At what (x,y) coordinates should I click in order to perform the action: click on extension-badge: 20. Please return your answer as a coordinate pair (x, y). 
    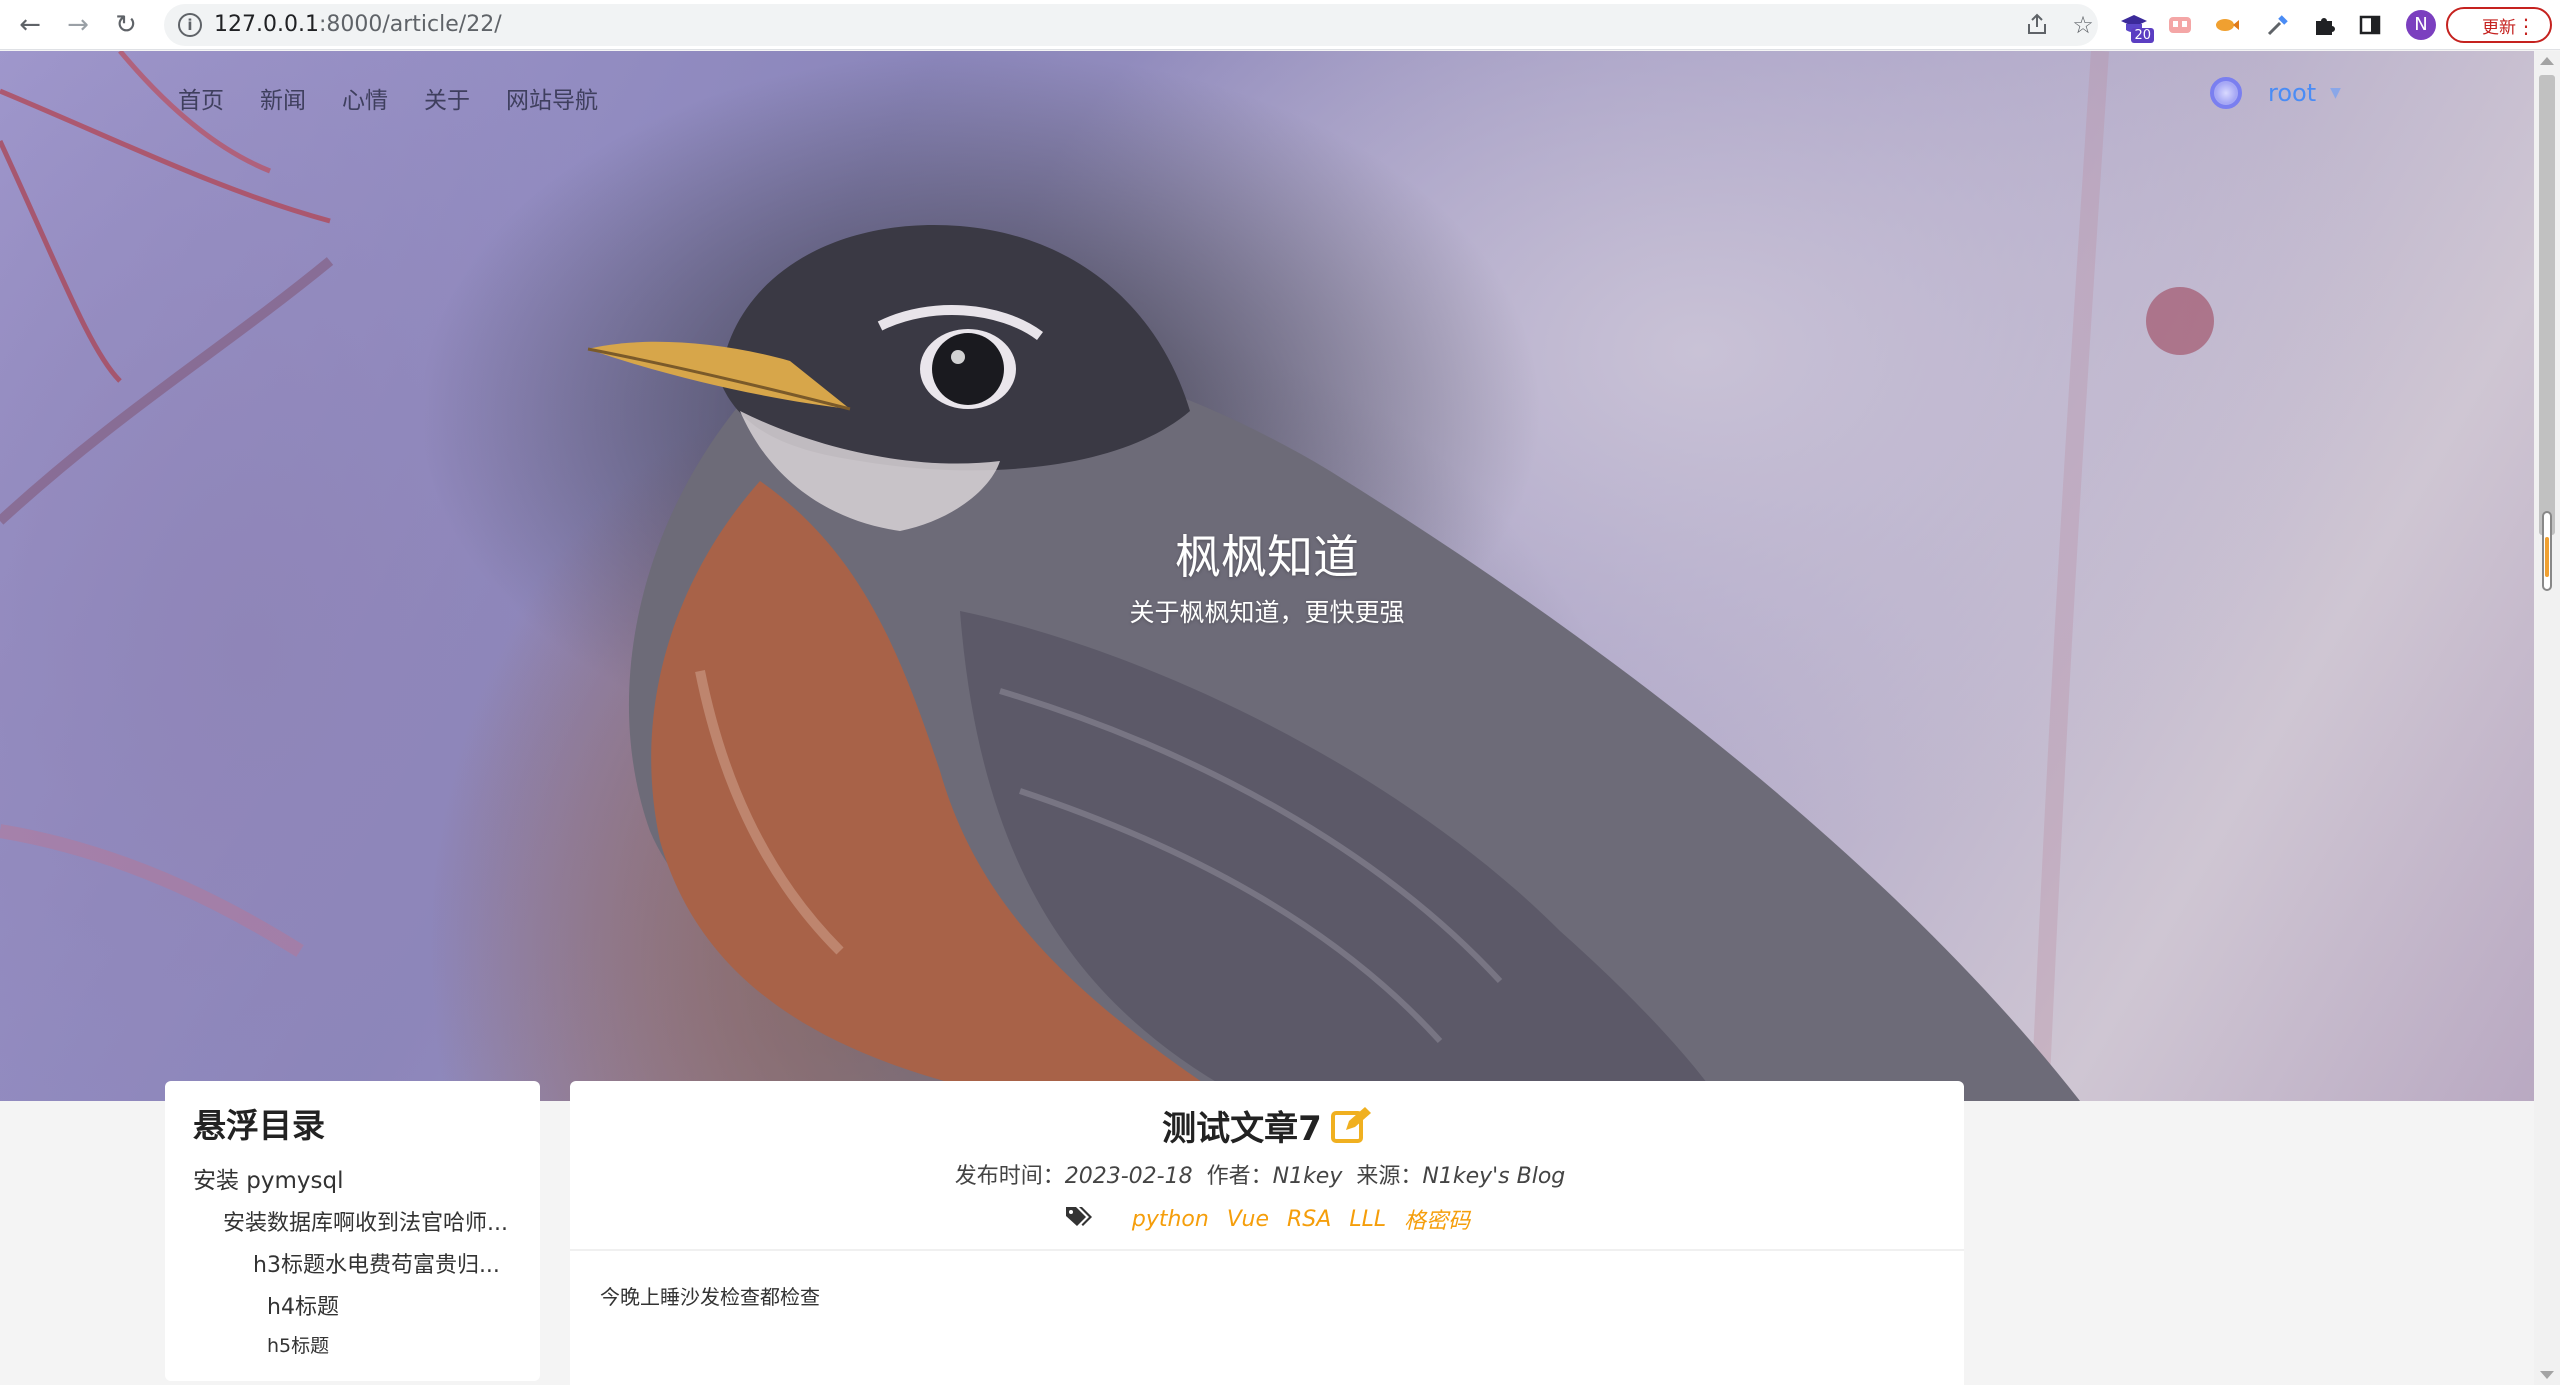
    Looking at the image, I should click on (2142, 35).